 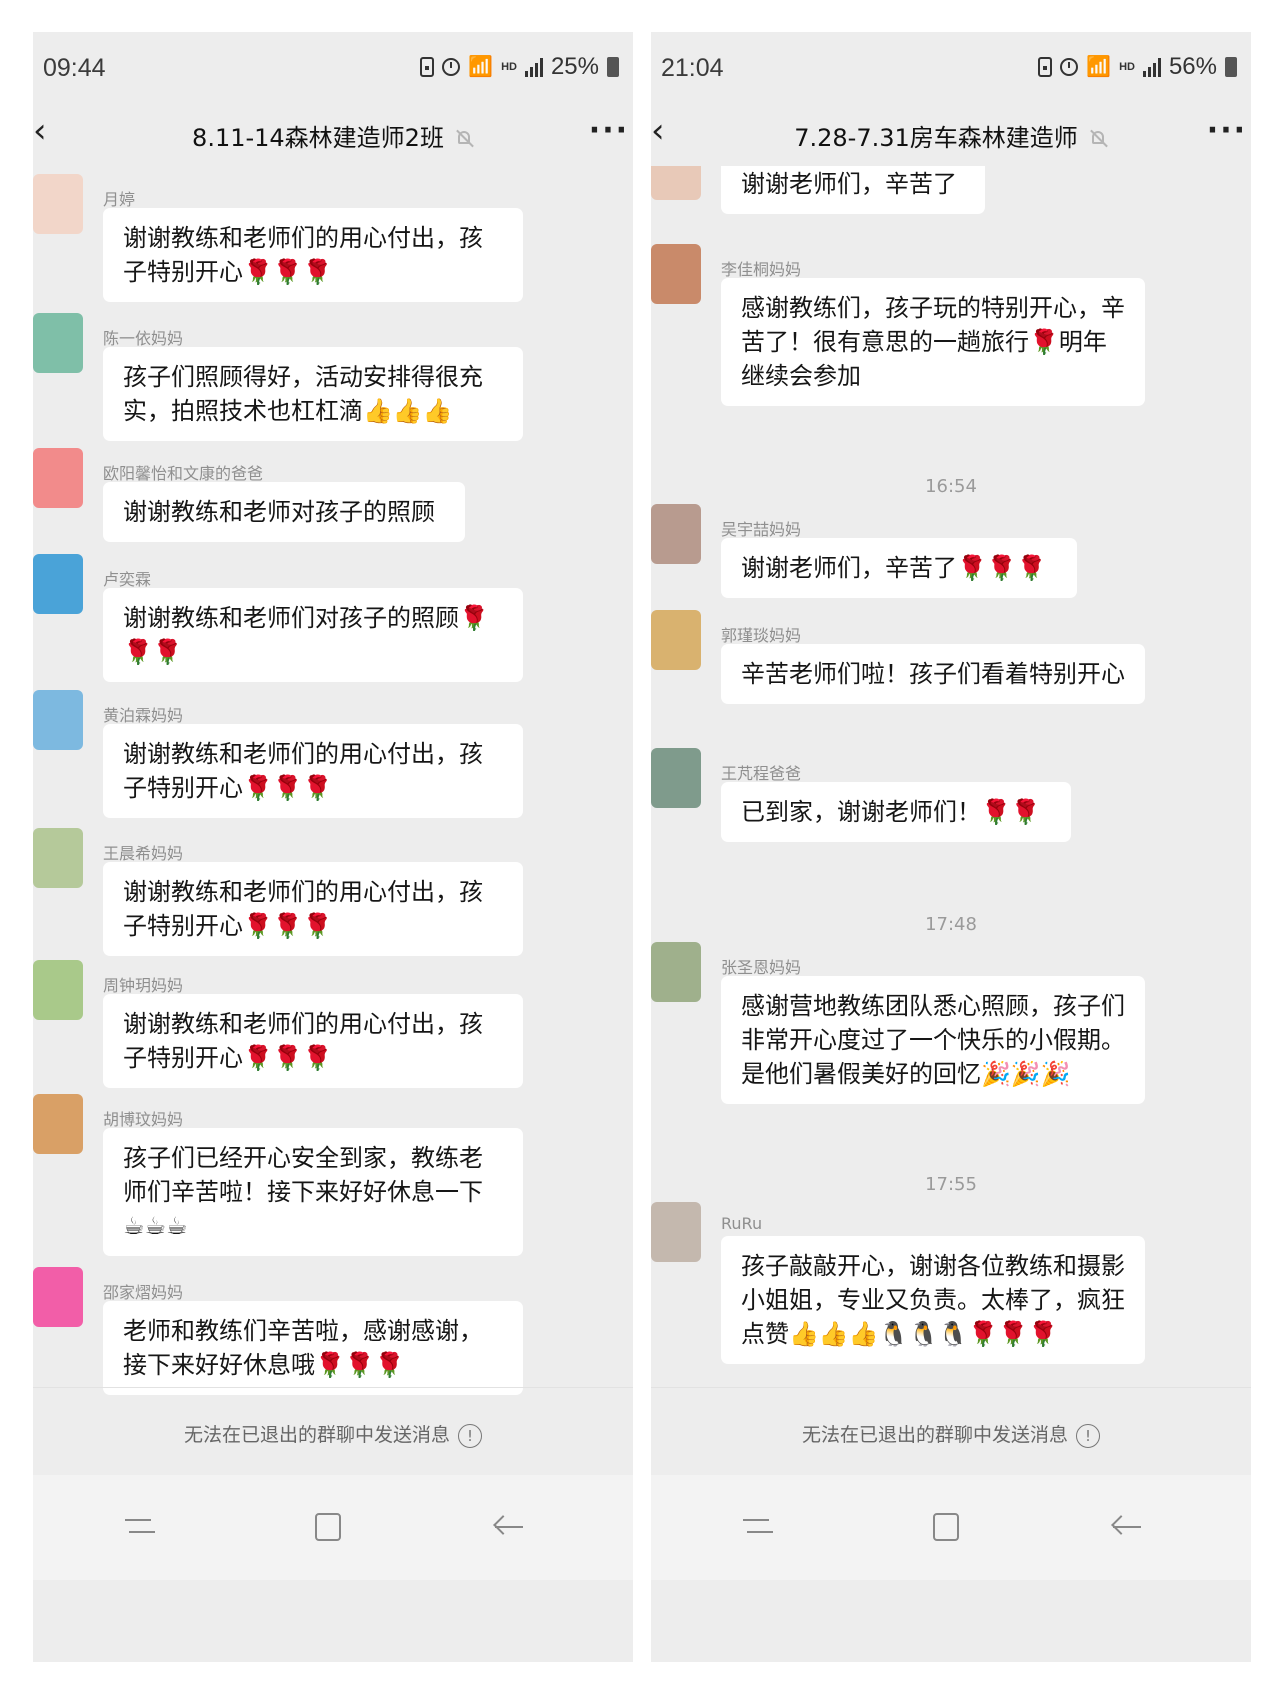 I want to click on status-bar: 21:04 📶 HD 56%, so click(x=951, y=66).